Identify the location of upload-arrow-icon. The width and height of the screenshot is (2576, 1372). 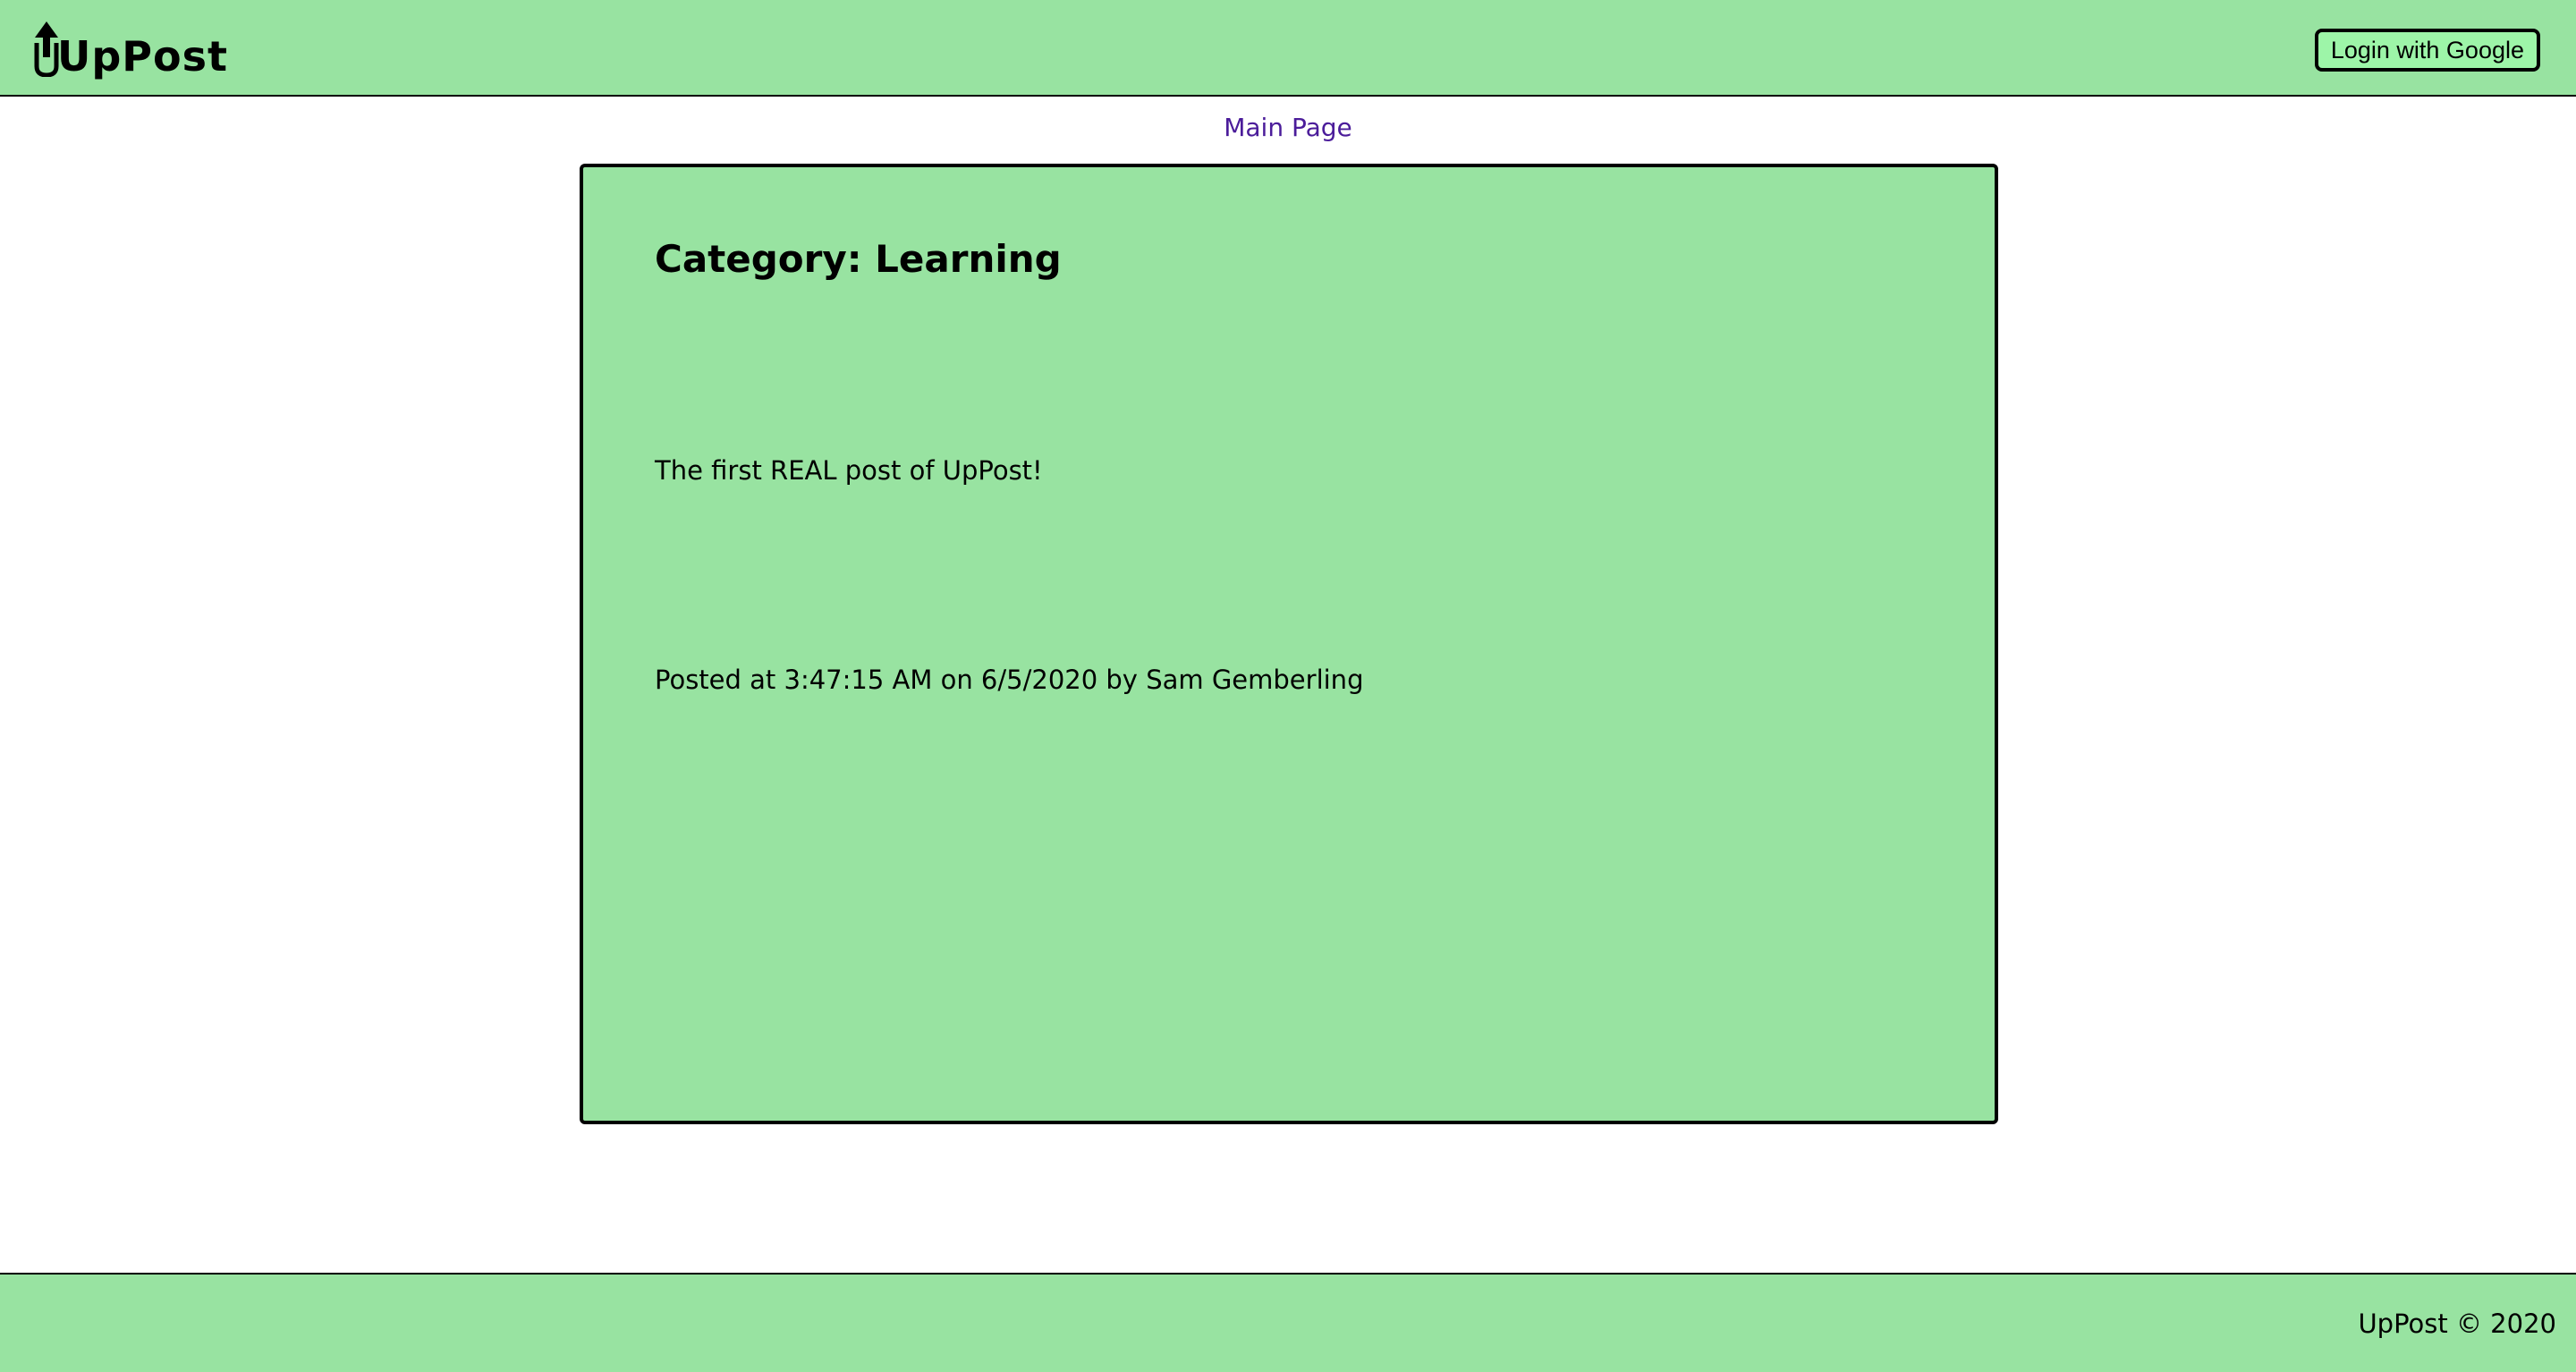
(46, 49).